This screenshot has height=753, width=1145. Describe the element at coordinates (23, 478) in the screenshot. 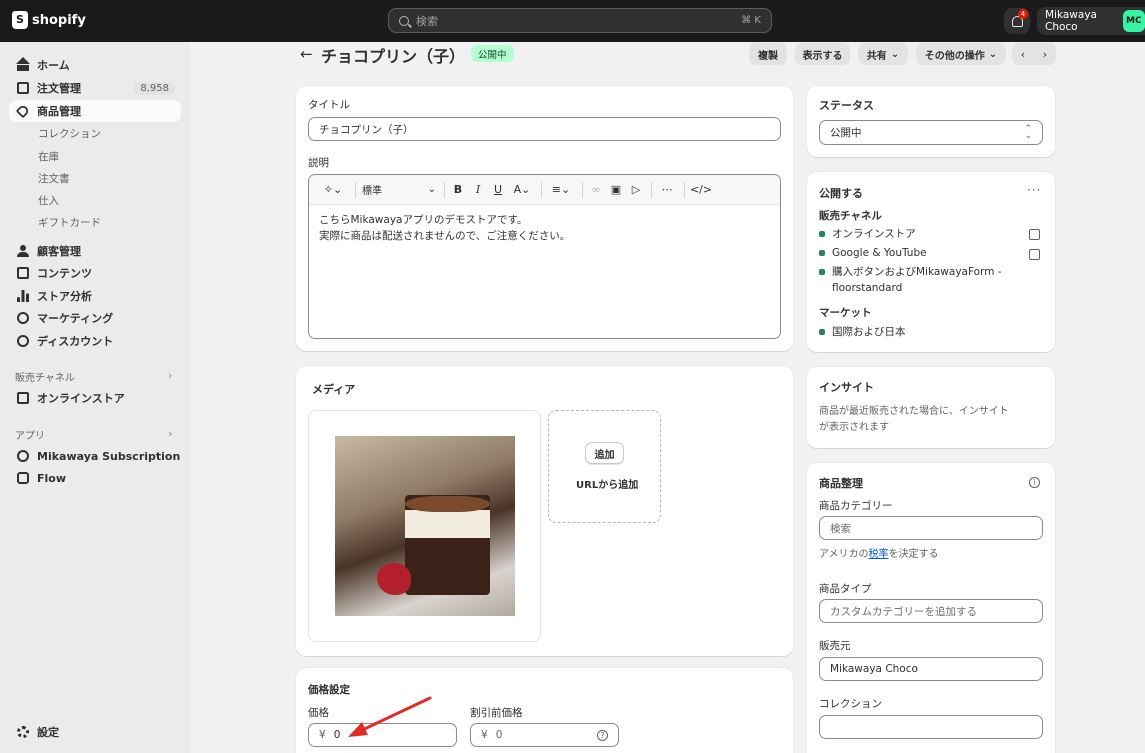

I see `flow-icon` at that location.